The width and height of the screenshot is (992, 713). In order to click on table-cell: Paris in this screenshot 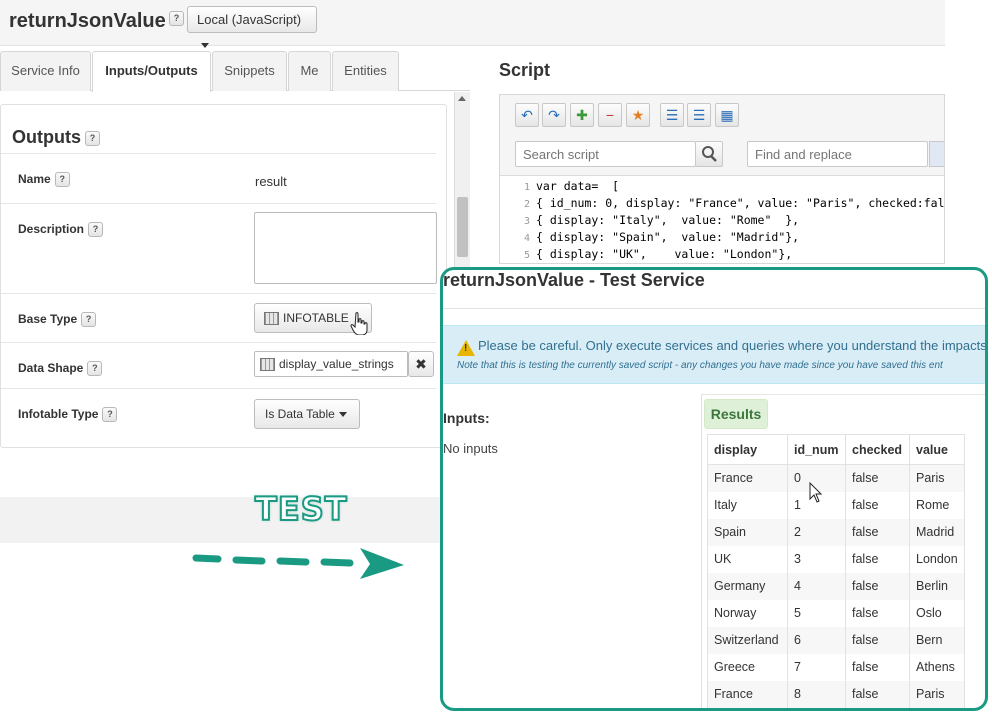, I will do `click(937, 694)`.